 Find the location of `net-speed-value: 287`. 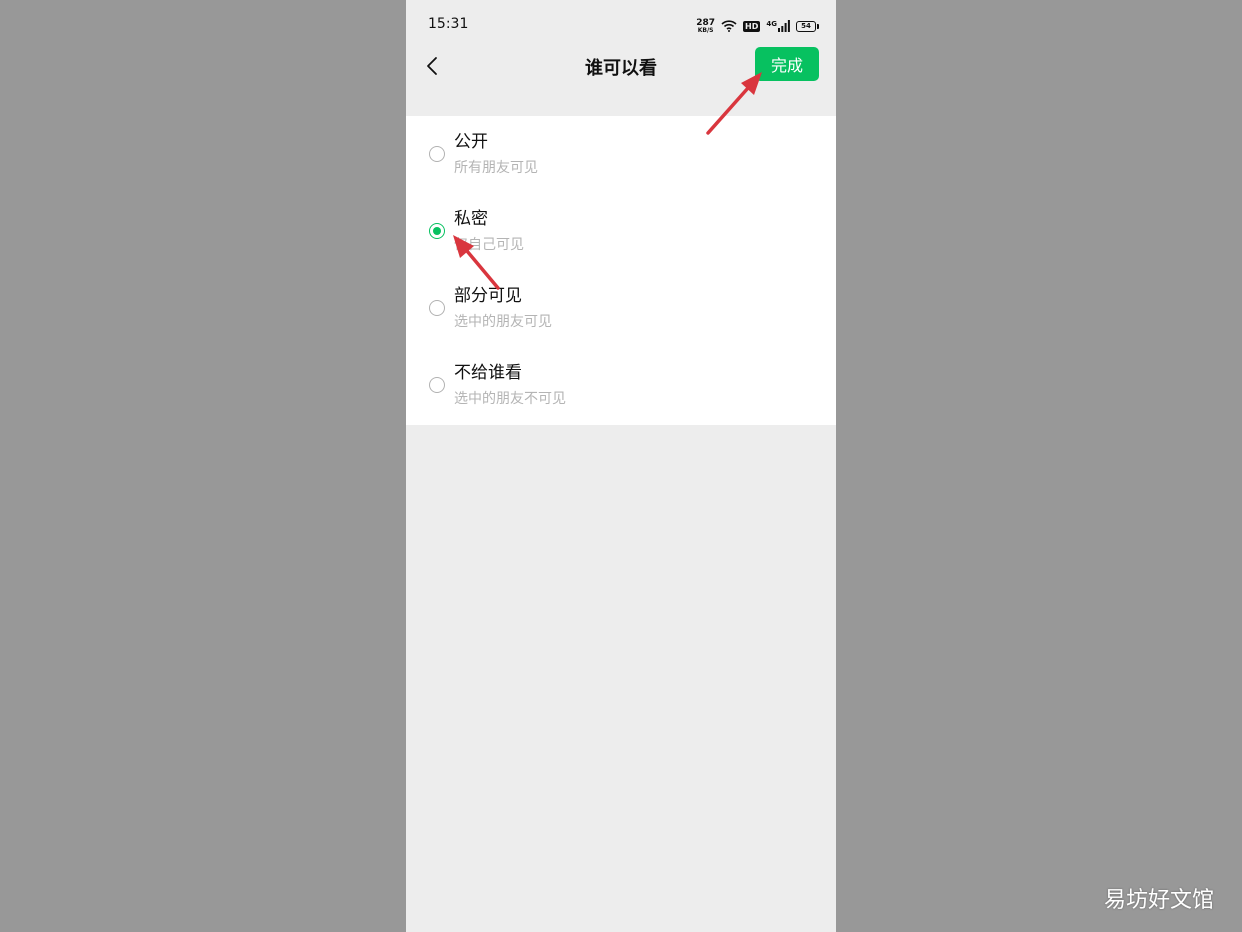

net-speed-value: 287 is located at coordinates (706, 22).